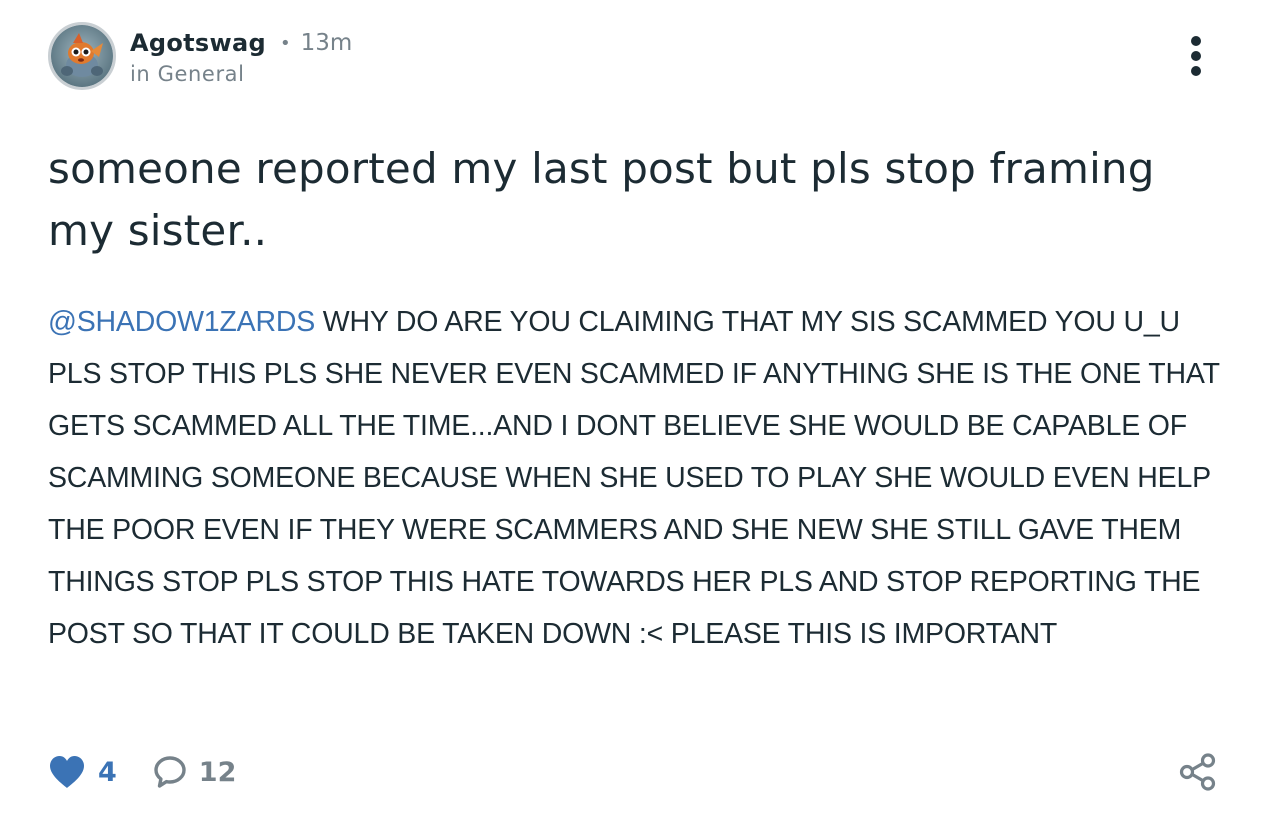  Describe the element at coordinates (170, 772) in the screenshot. I see `speech-bubble-icon` at that location.